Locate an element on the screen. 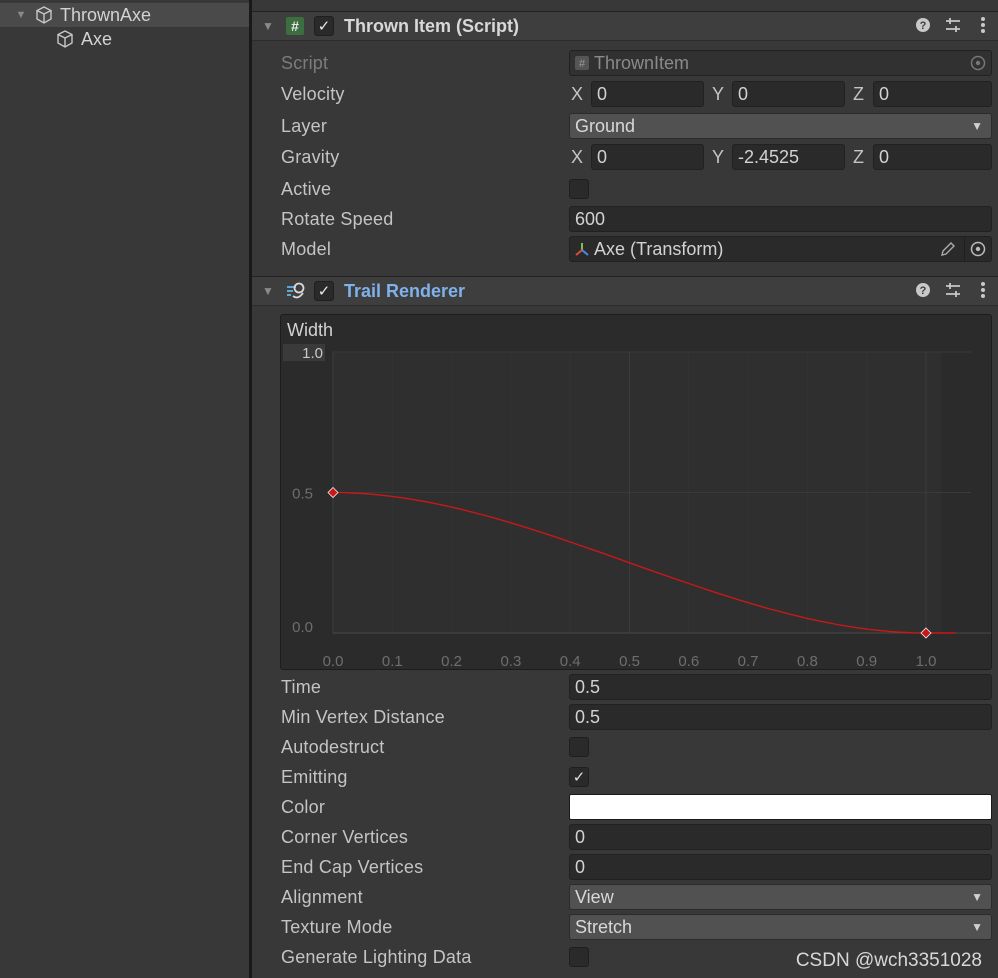 The height and width of the screenshot is (978, 998). end-cap-vertices-field: 0 is located at coordinates (780, 867).